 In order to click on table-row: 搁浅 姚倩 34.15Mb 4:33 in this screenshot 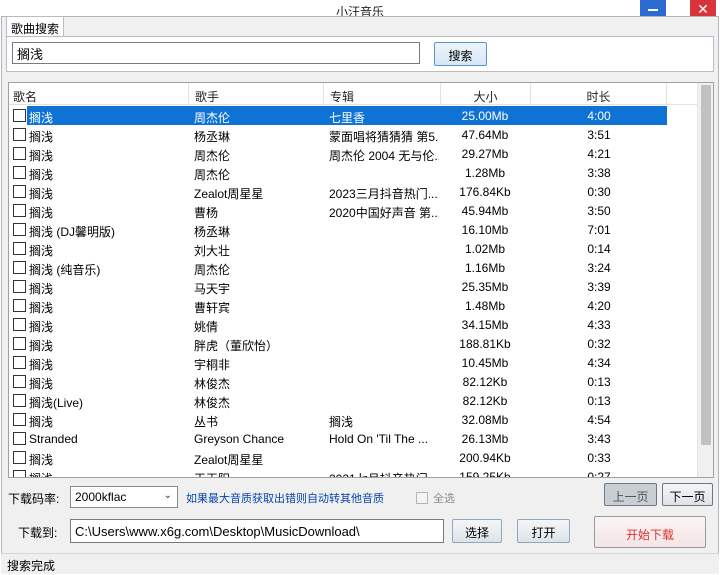, I will do `click(354, 324)`.